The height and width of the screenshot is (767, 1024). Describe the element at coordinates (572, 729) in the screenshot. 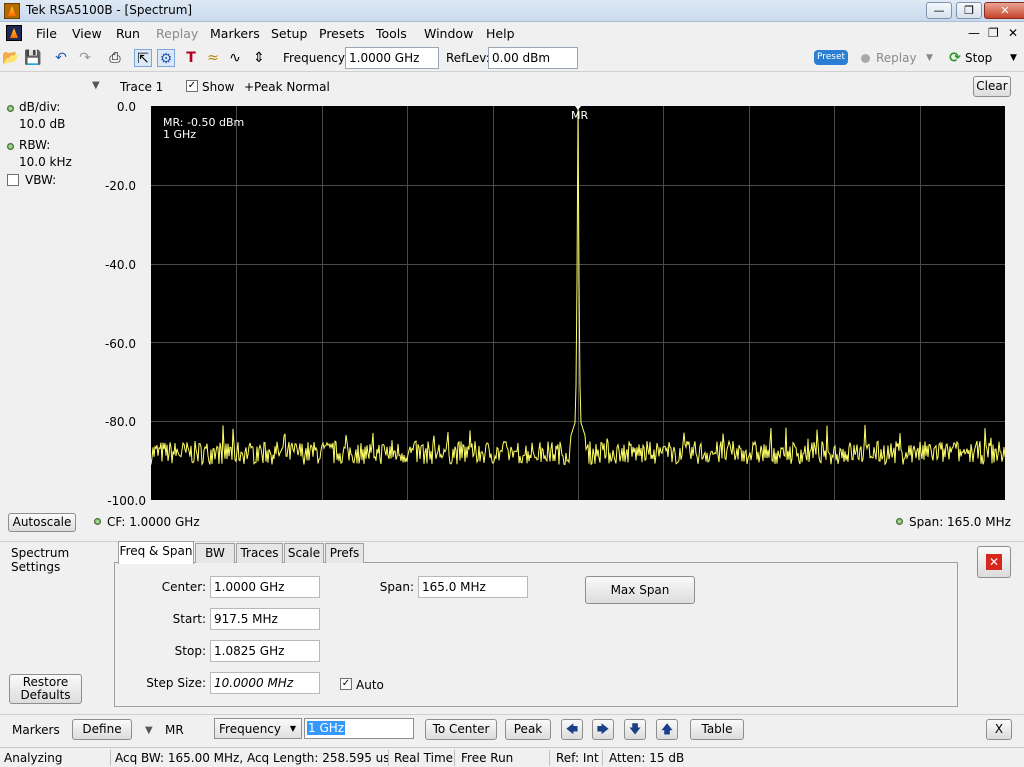

I see `marker-left-arrow-icon: 🡄` at that location.